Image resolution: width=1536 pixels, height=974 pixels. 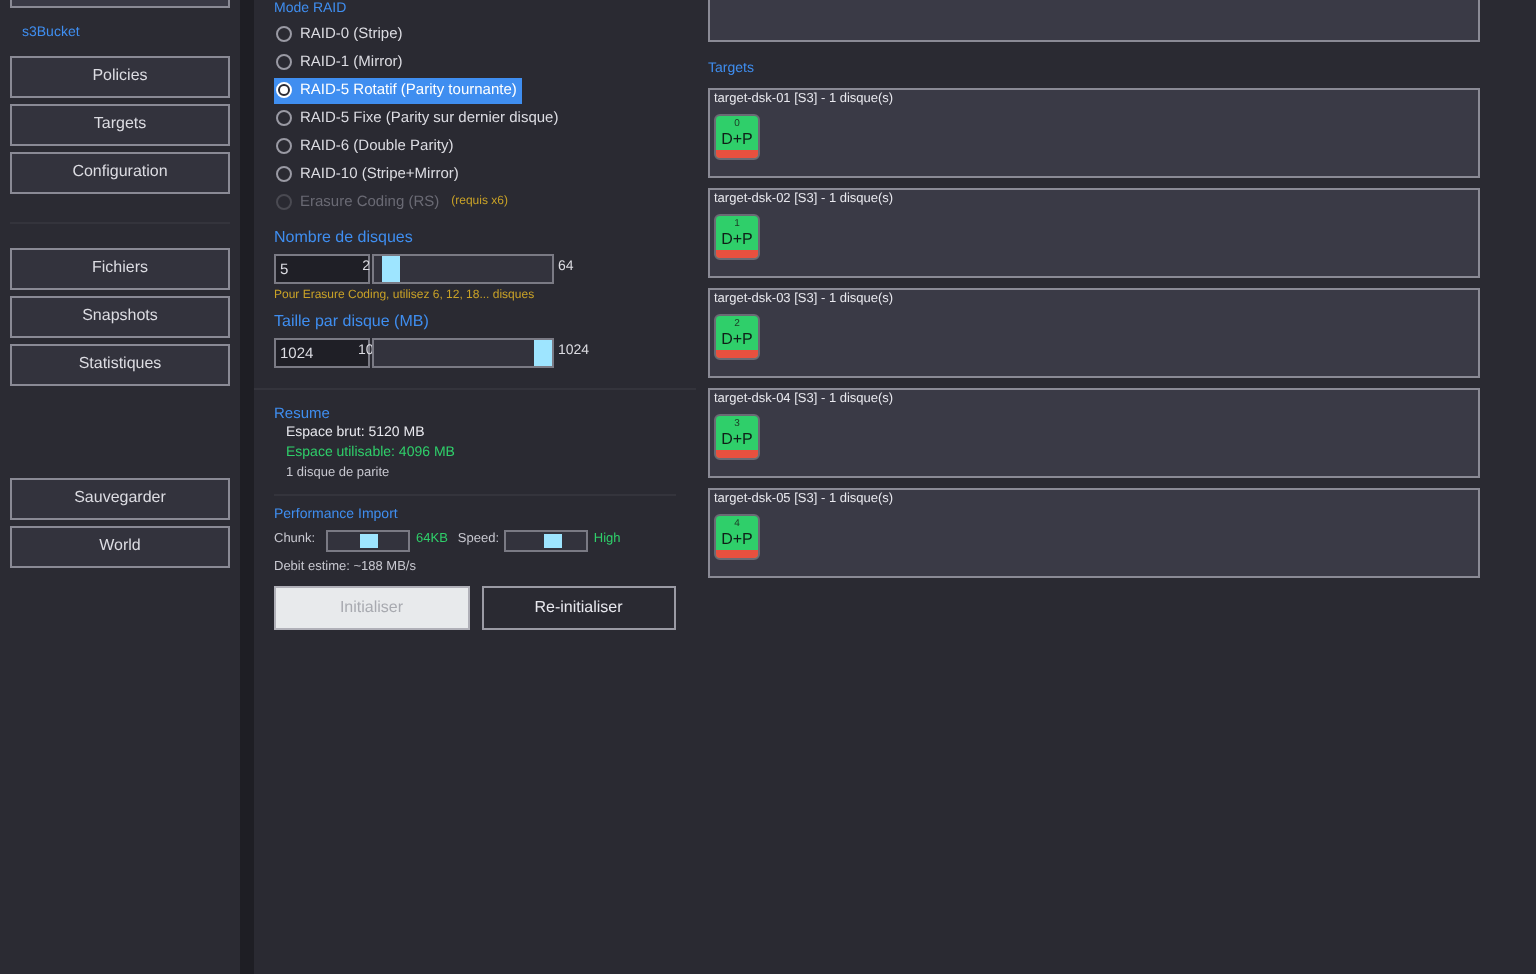 What do you see at coordinates (120, 546) in the screenshot?
I see `sidebar-button: World` at bounding box center [120, 546].